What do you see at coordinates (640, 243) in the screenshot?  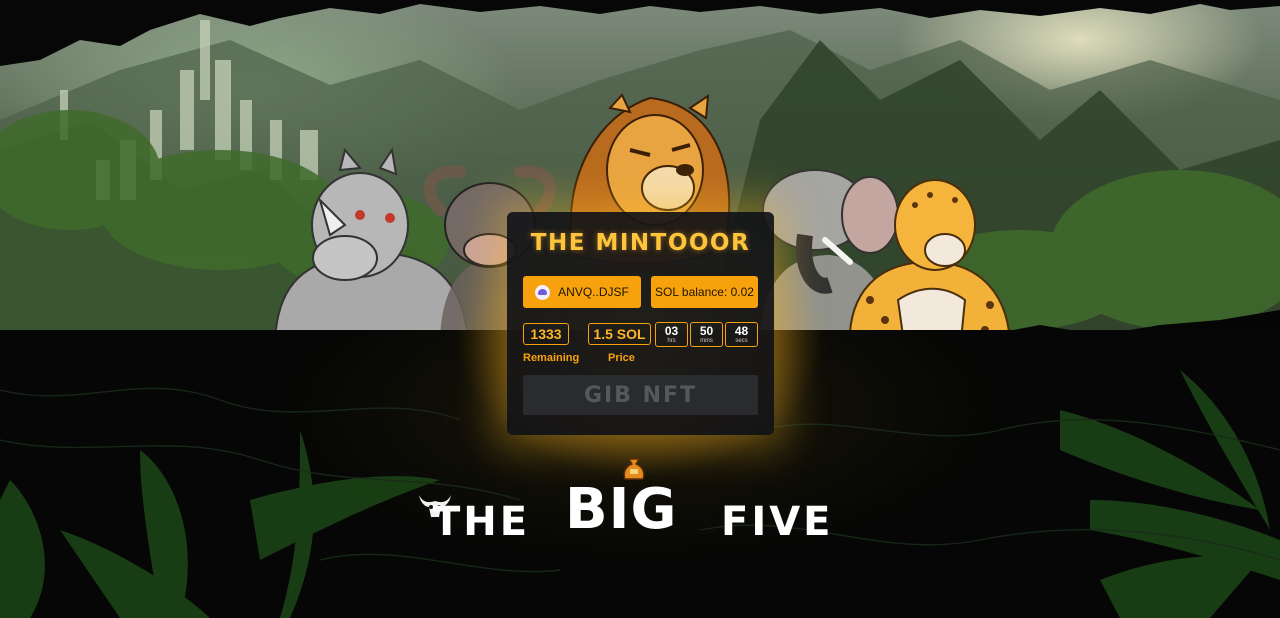 I see `mint-card-title: THE MINTOOOR` at bounding box center [640, 243].